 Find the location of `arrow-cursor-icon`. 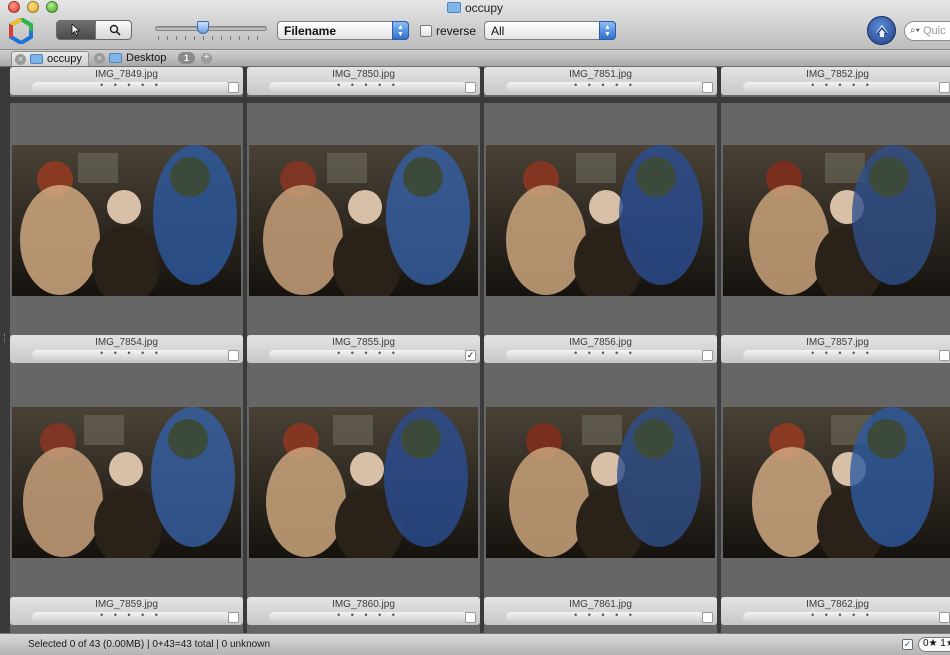

arrow-cursor-icon is located at coordinates (76, 30).